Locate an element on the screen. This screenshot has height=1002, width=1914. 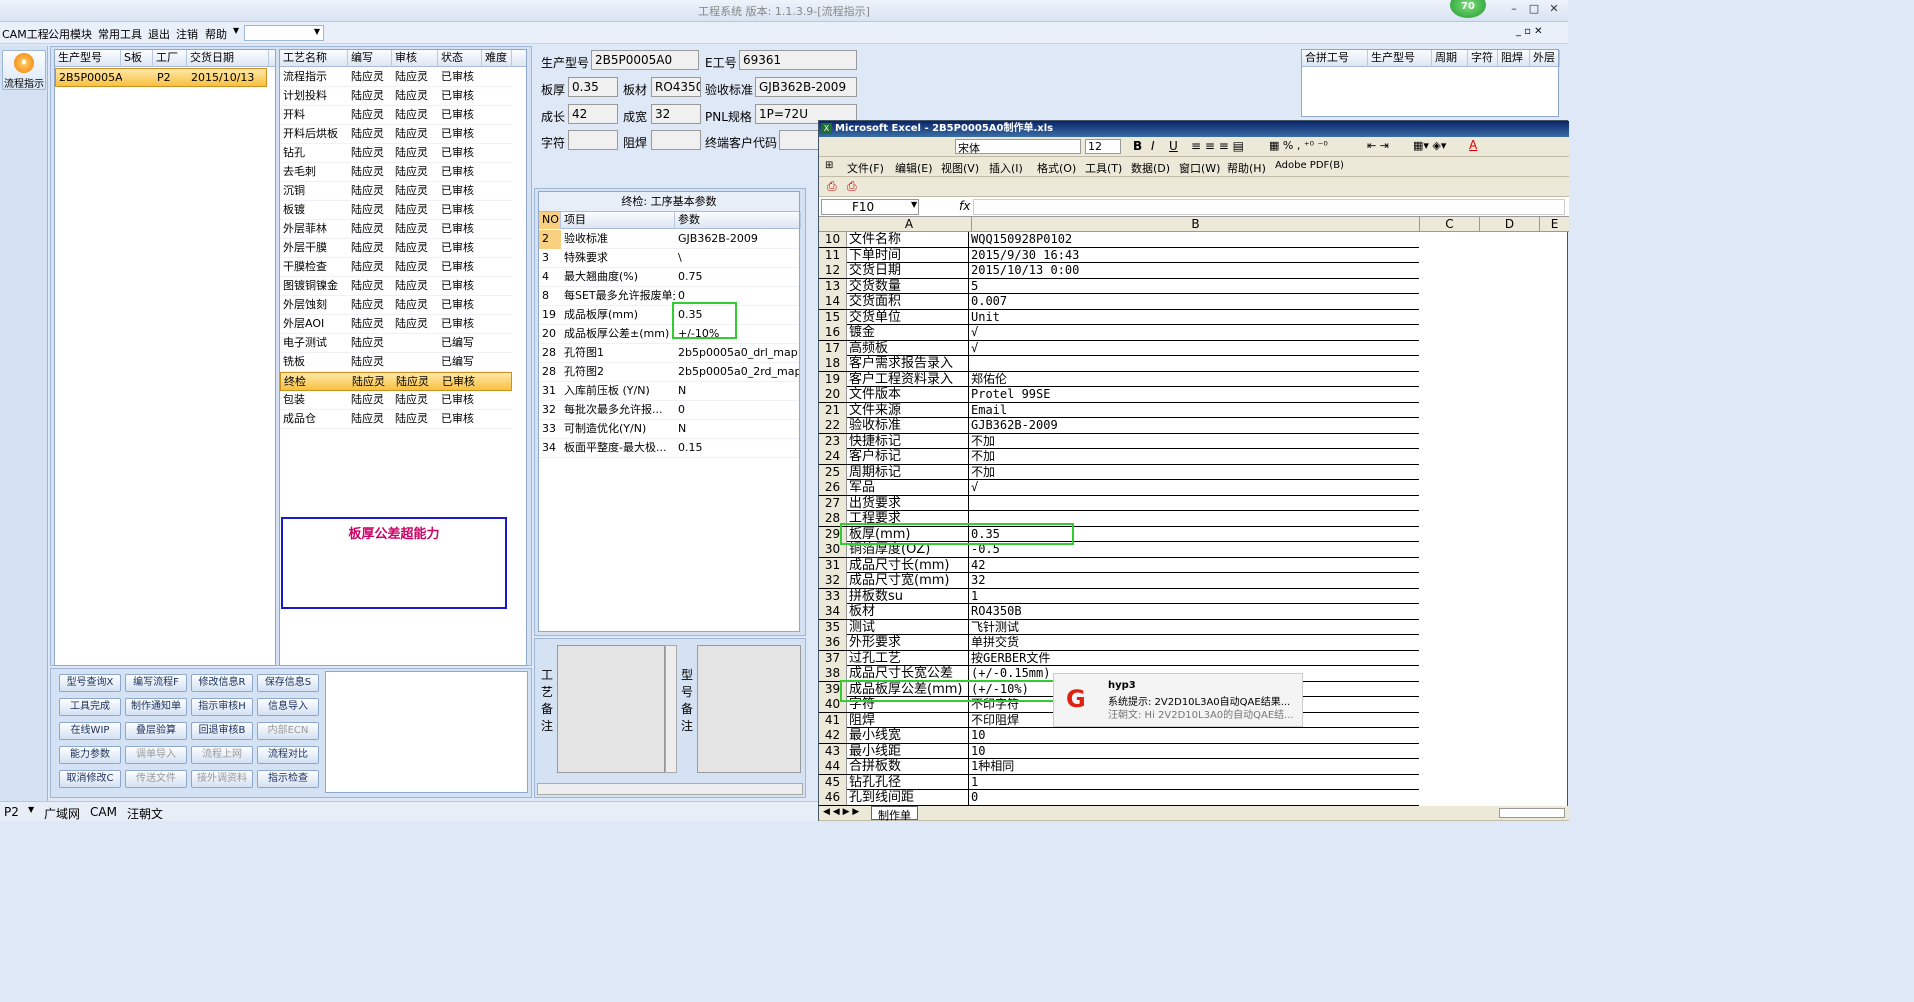
row-number: 25 is located at coordinates (833, 472).